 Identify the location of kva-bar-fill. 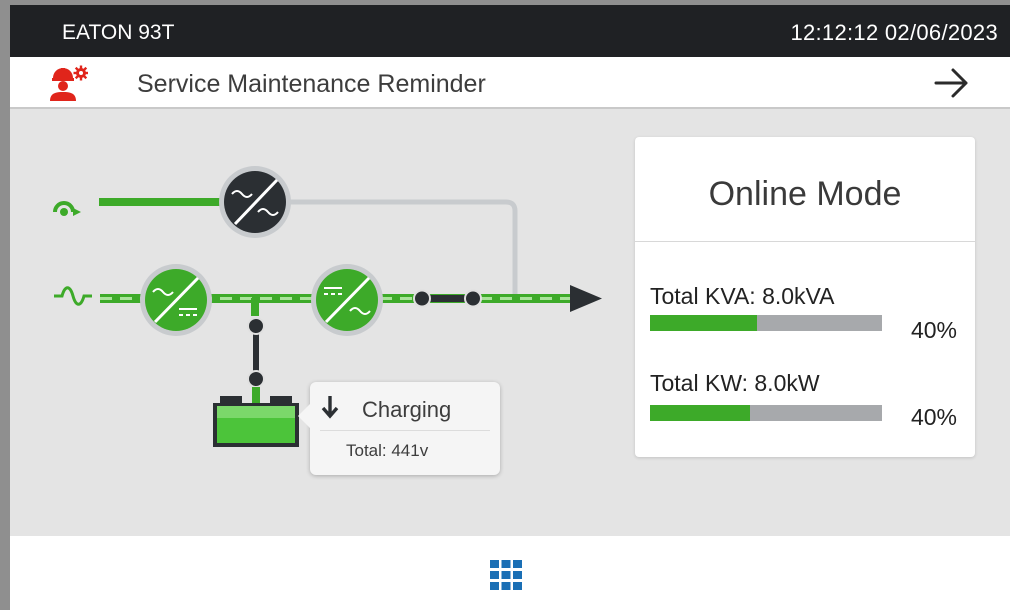
(703, 323).